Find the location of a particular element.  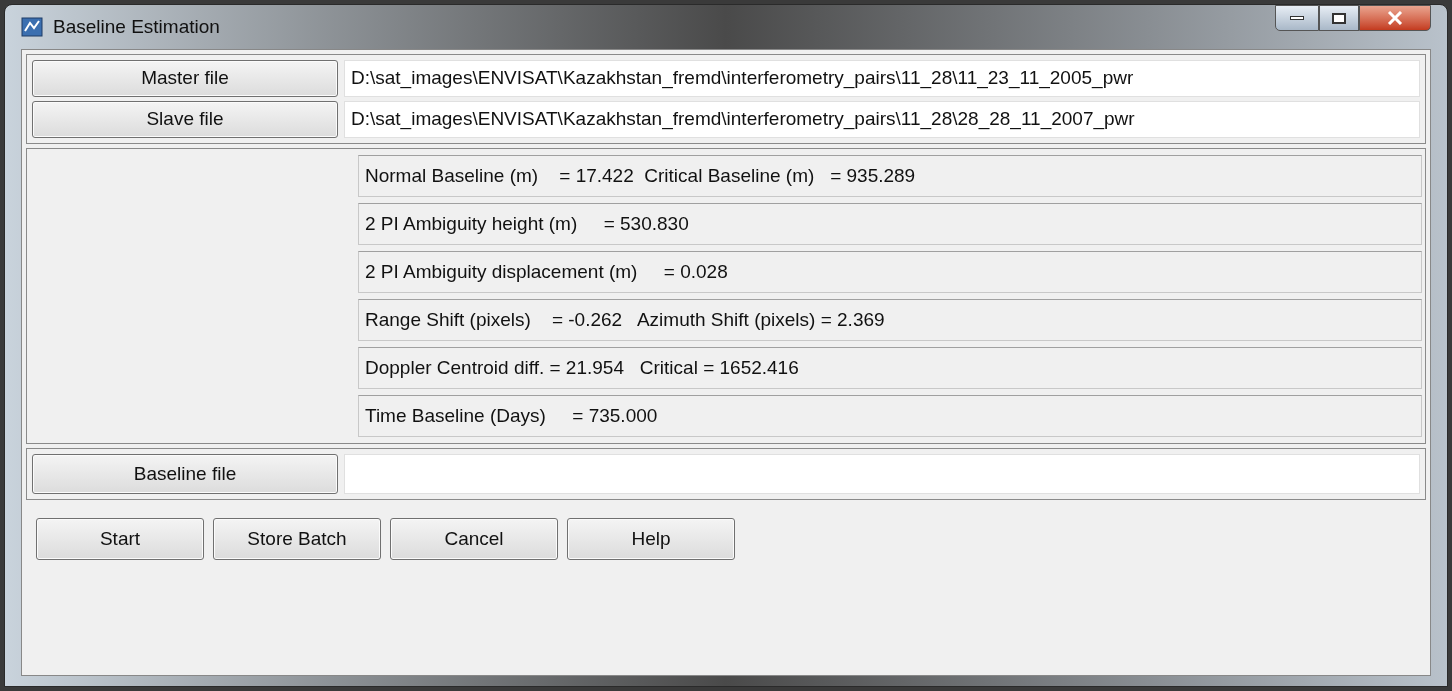

file-button: Slave file is located at coordinates (185, 119).